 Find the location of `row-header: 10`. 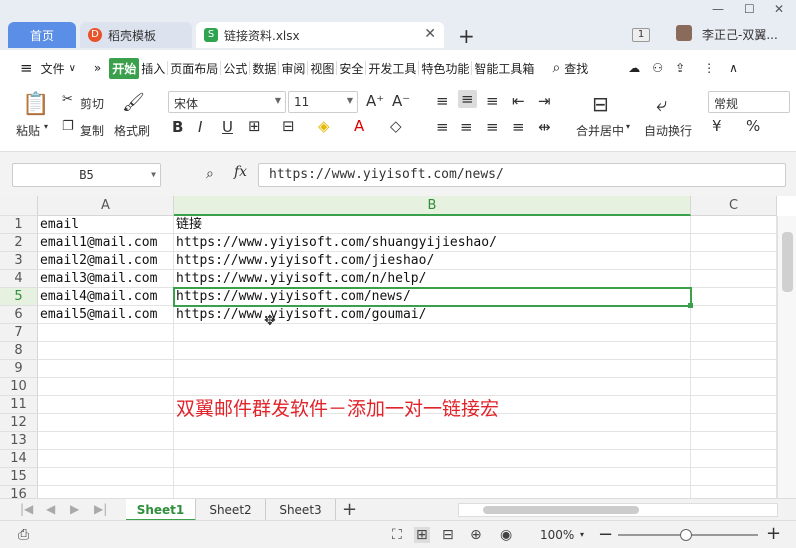

row-header: 10 is located at coordinates (19, 387).